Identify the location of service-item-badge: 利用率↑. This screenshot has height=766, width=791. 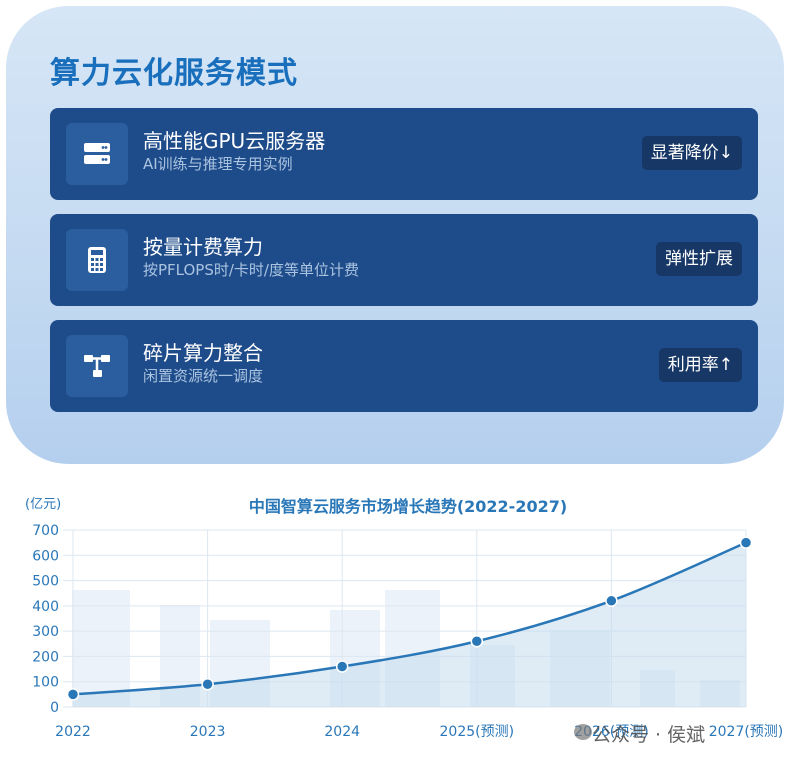
(700, 365).